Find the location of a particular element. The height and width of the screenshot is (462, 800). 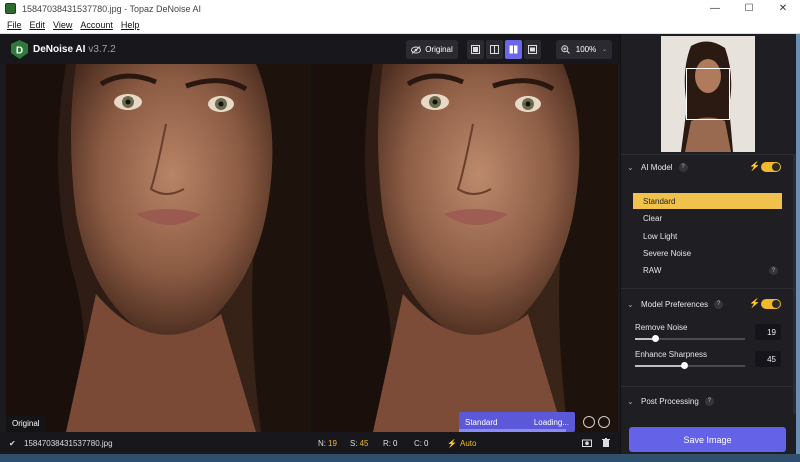

model-low-light: Low Light is located at coordinates (707, 236).